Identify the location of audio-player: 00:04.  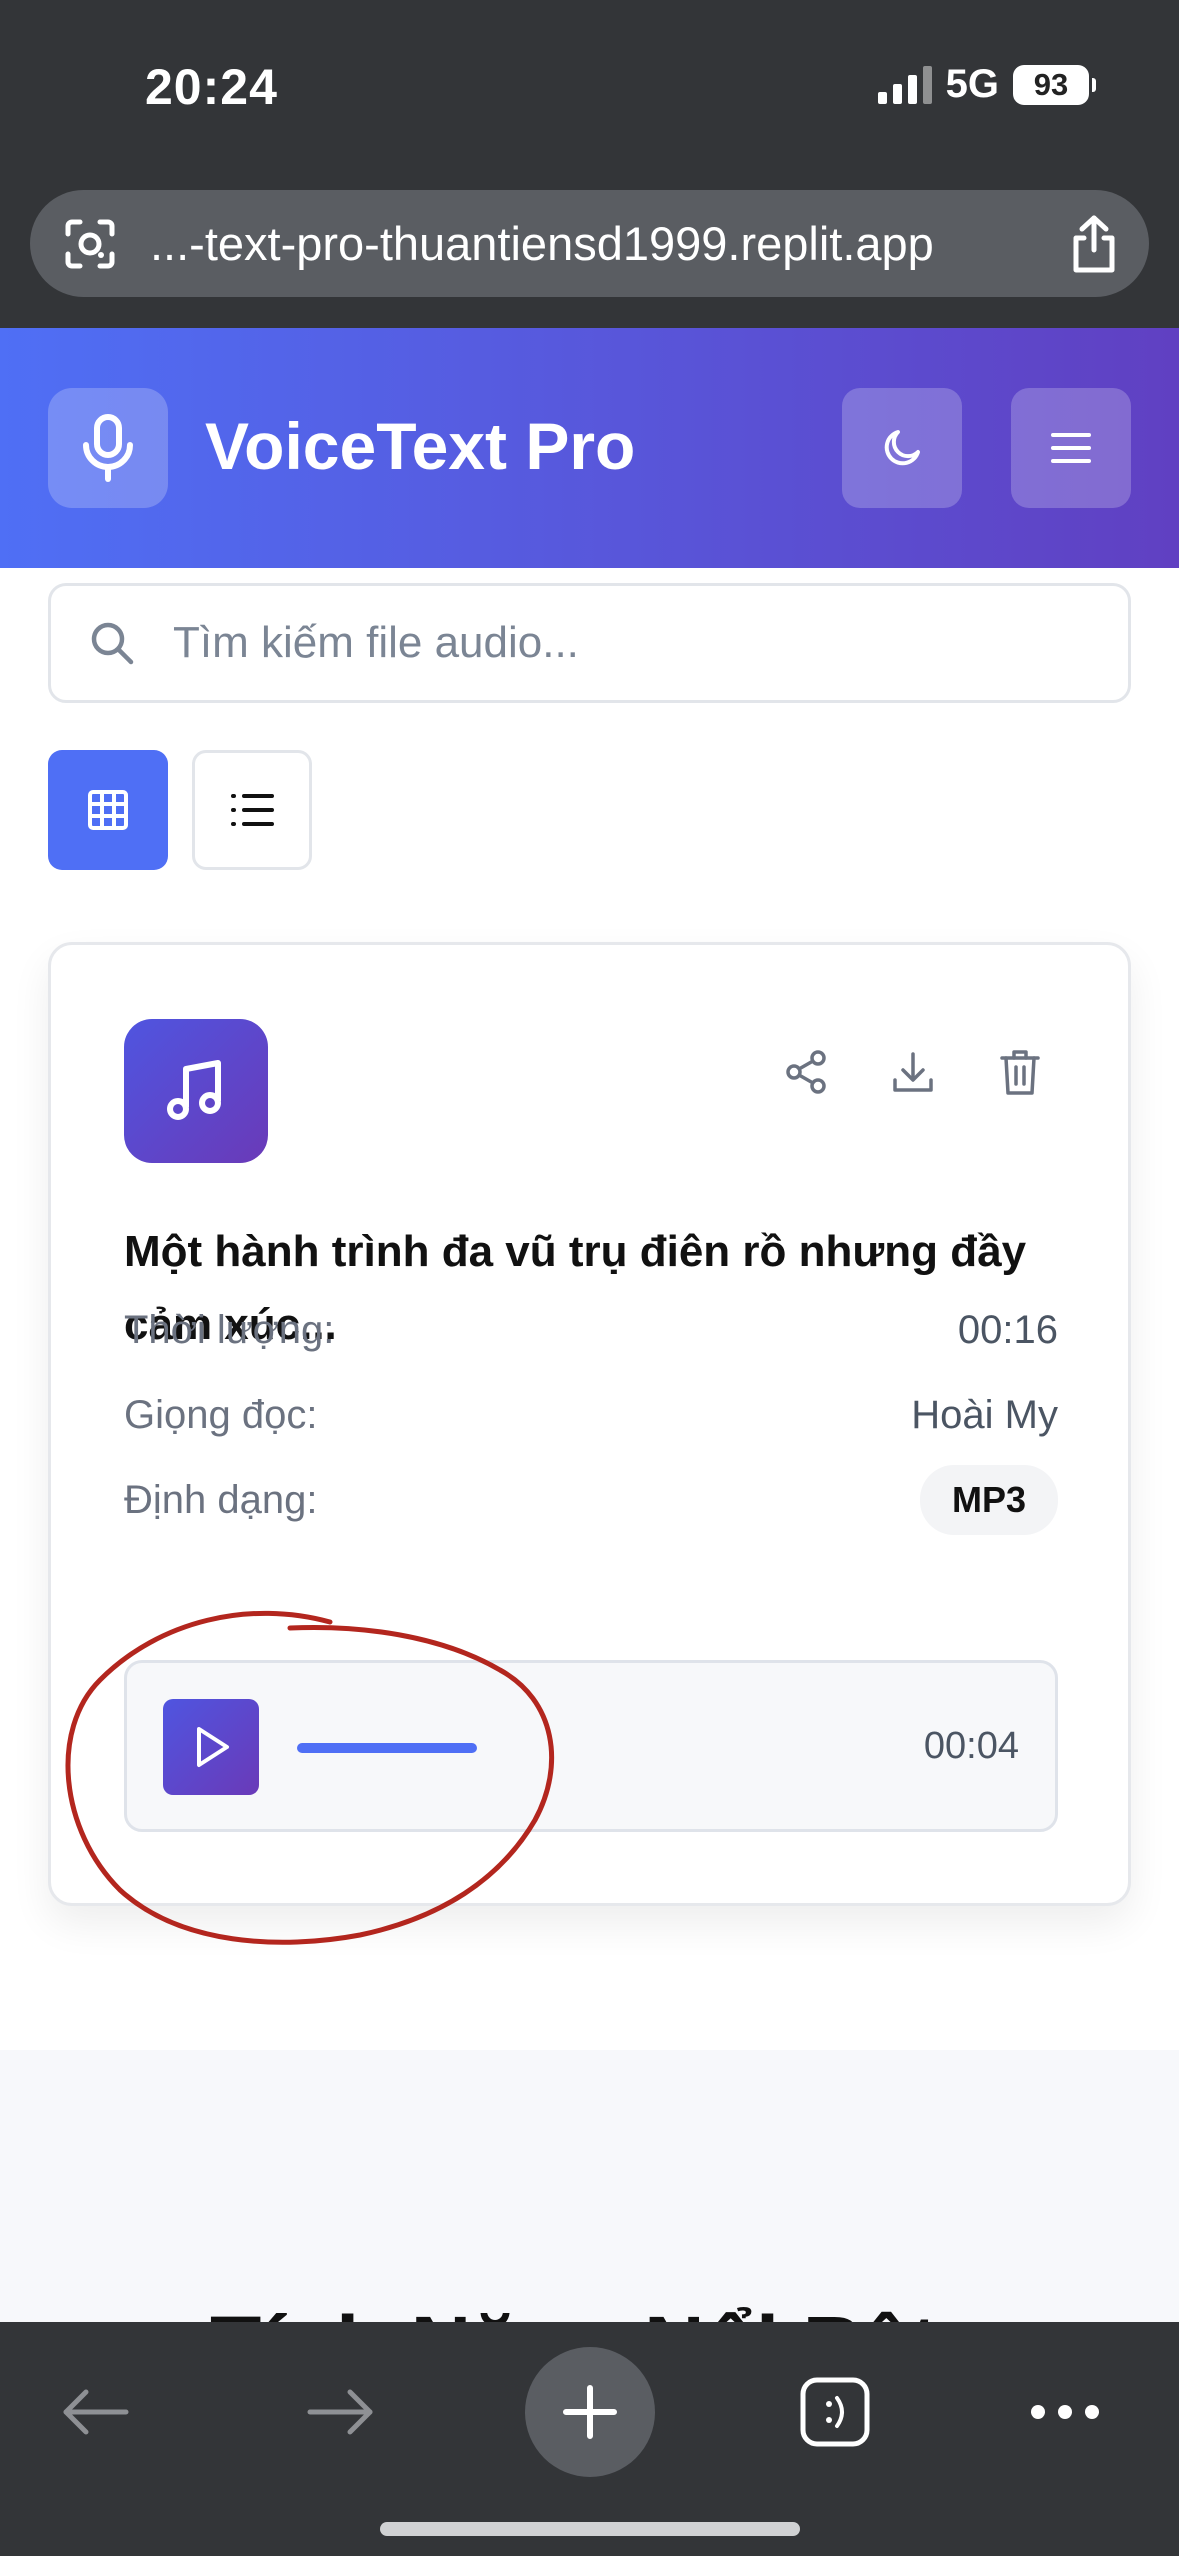
(591, 1746).